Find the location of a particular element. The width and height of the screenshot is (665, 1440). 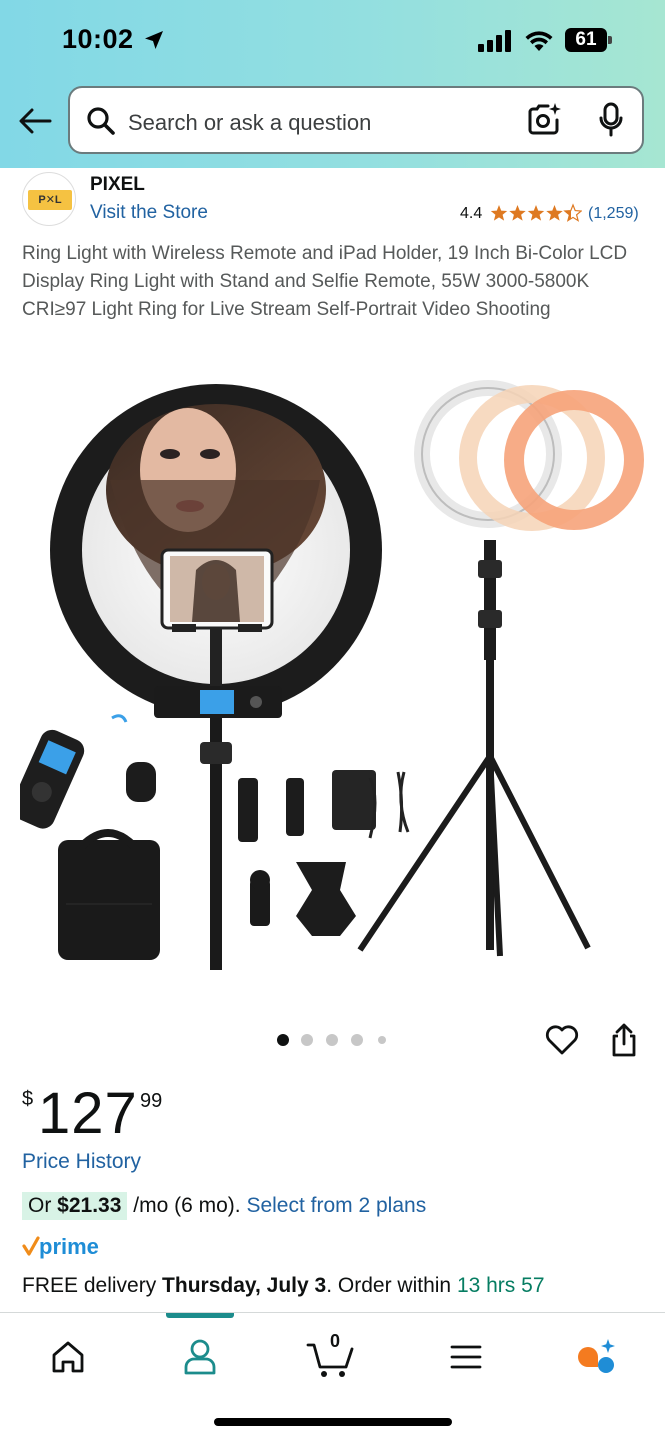

rating-value: 4.4 is located at coordinates (471, 213).